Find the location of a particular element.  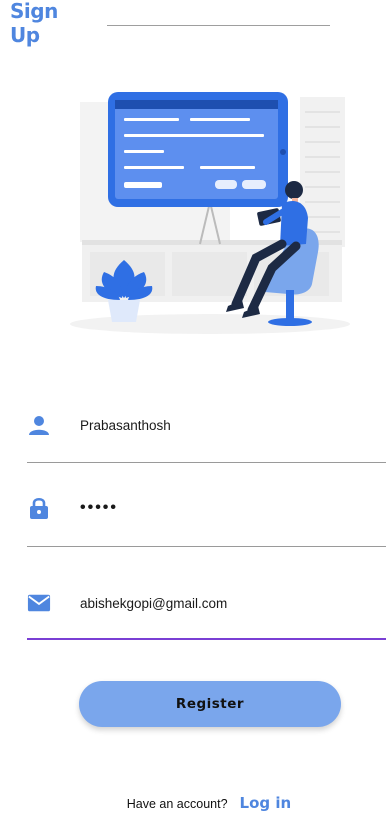

username-underline is located at coordinates (206, 462).